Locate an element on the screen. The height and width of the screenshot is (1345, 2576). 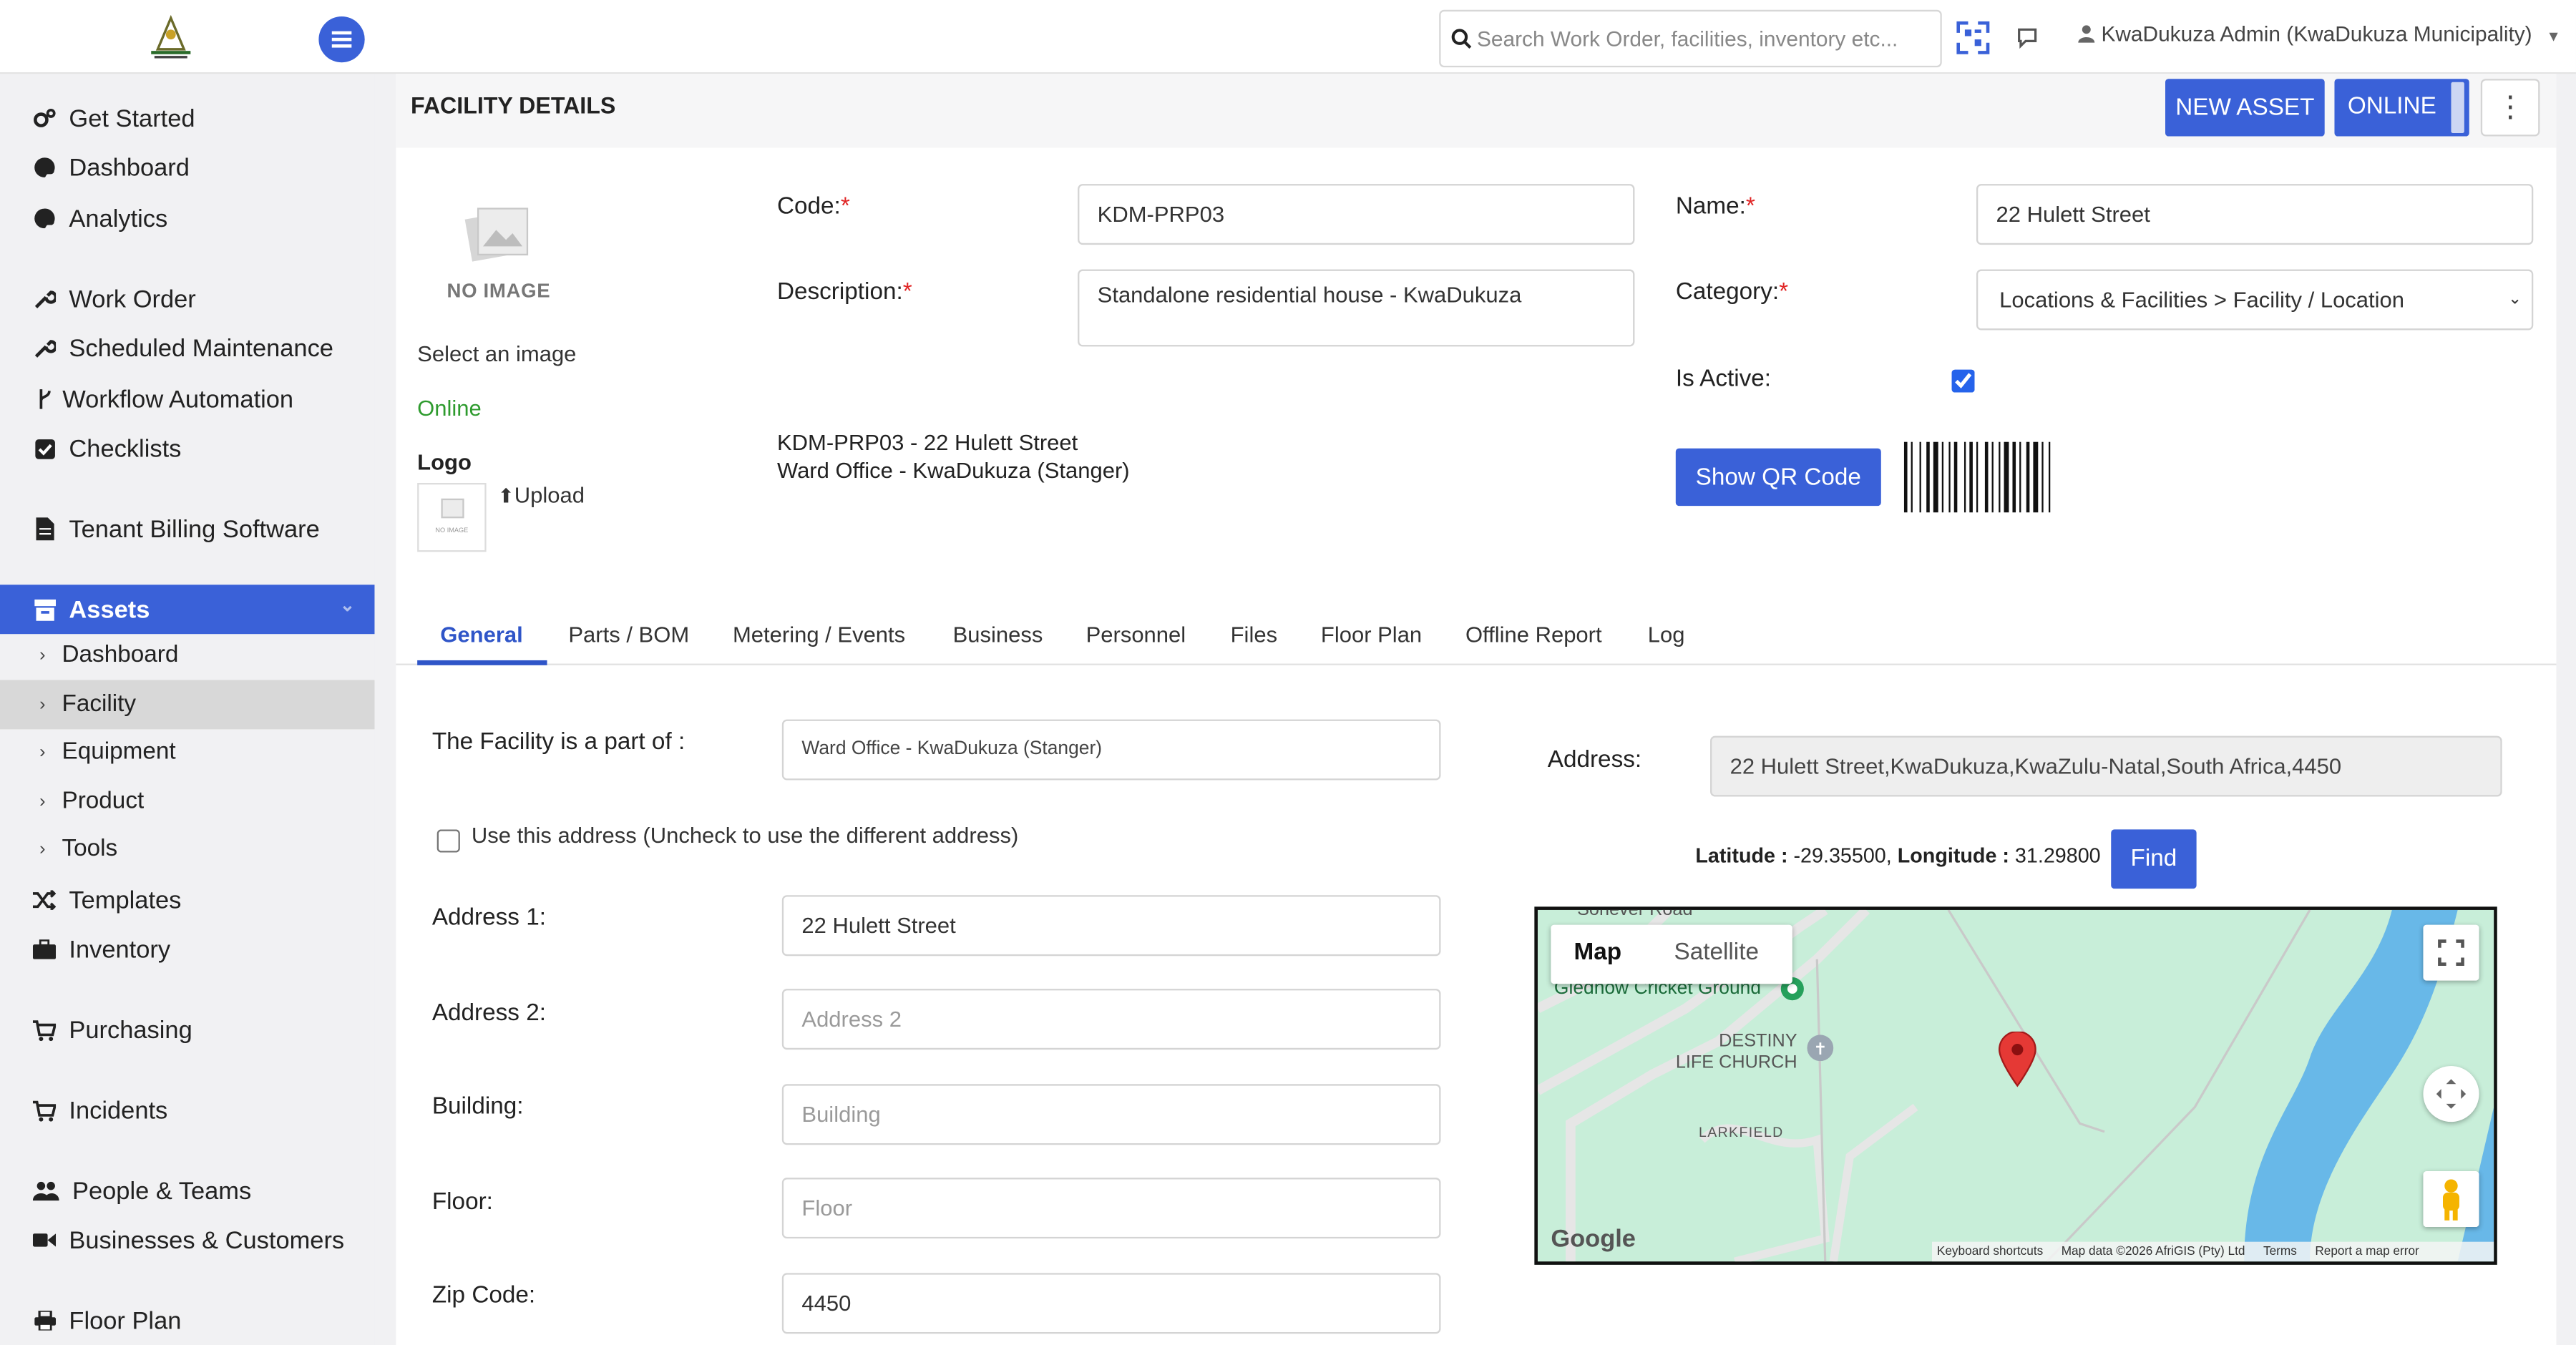
map-report-error-link: Report a map error is located at coordinates (2367, 1250).